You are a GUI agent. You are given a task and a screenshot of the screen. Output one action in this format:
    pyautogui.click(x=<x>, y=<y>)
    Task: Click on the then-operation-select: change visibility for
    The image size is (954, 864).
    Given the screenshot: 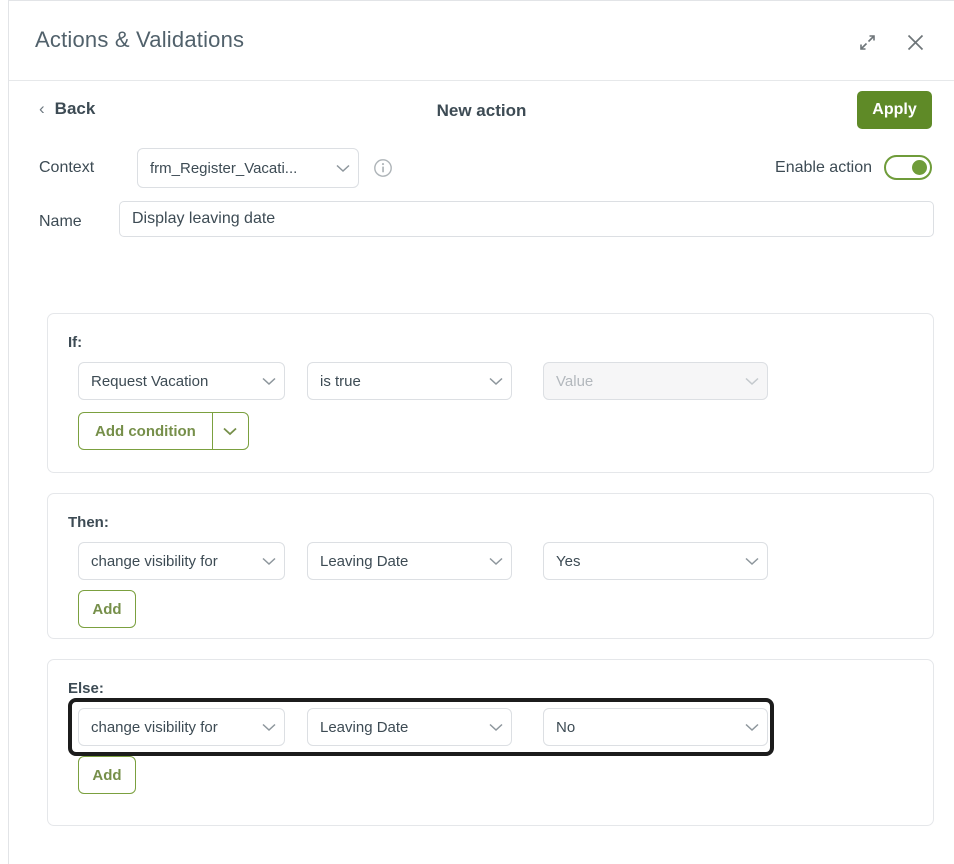 What is the action you would take?
    pyautogui.click(x=181, y=561)
    